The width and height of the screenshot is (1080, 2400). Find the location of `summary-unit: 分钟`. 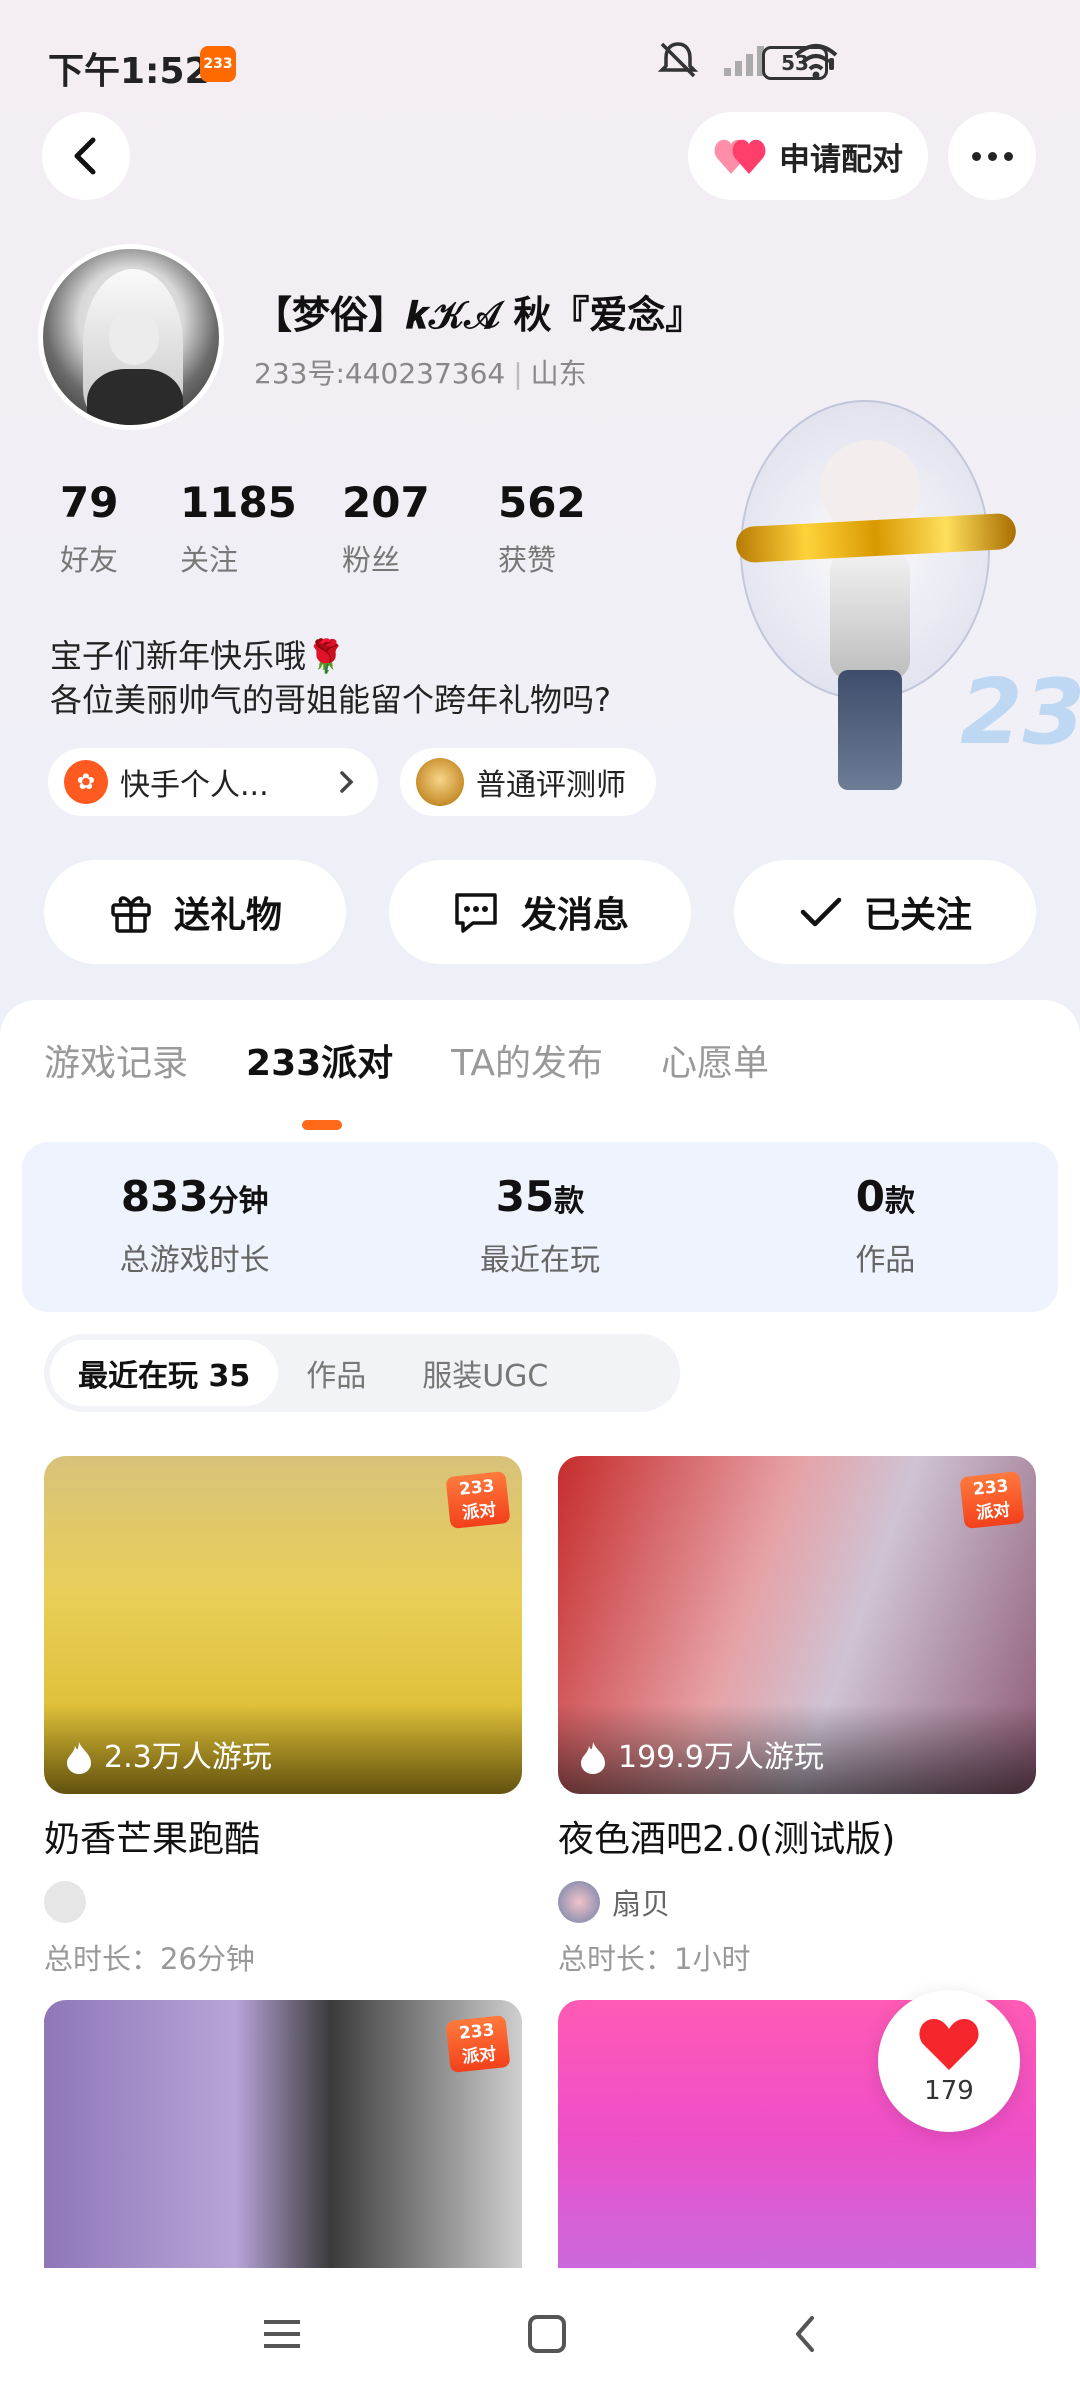

summary-unit: 分钟 is located at coordinates (238, 1201).